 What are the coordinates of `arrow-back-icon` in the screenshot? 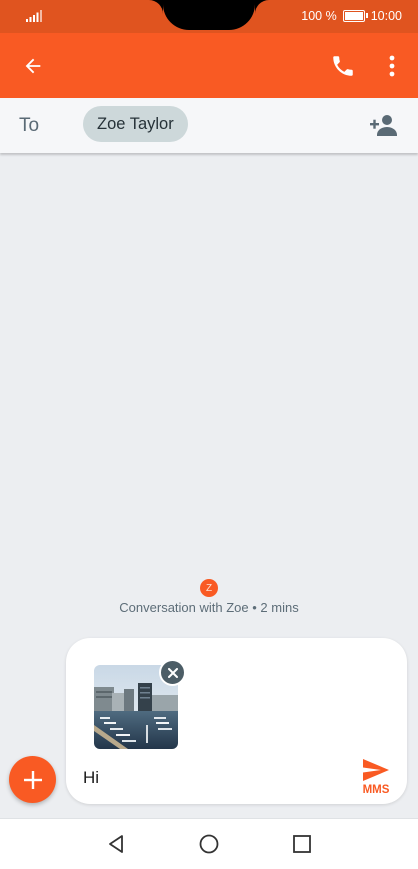 It's located at (33, 66).